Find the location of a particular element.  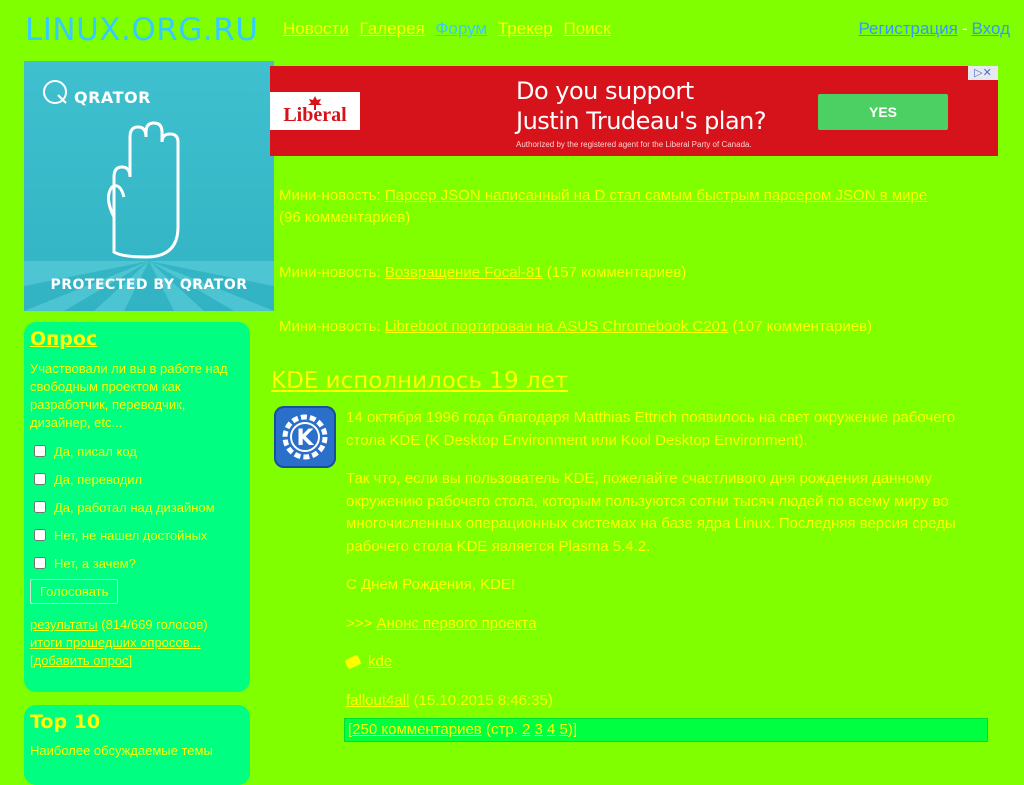

top10-subtitle: Наиболее обсуждаемые темы is located at coordinates (121, 750).